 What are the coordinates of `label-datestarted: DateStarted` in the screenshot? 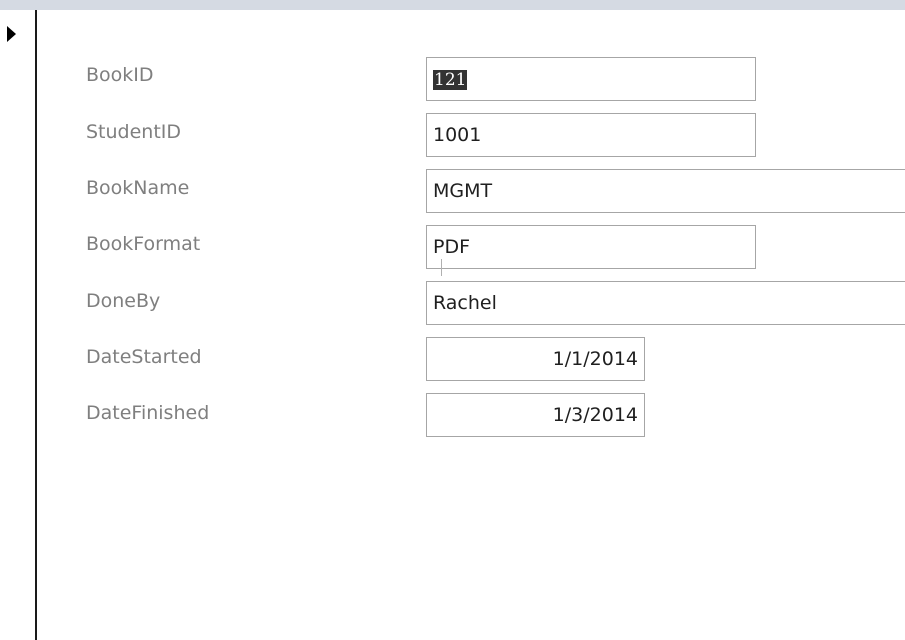 It's located at (144, 357).